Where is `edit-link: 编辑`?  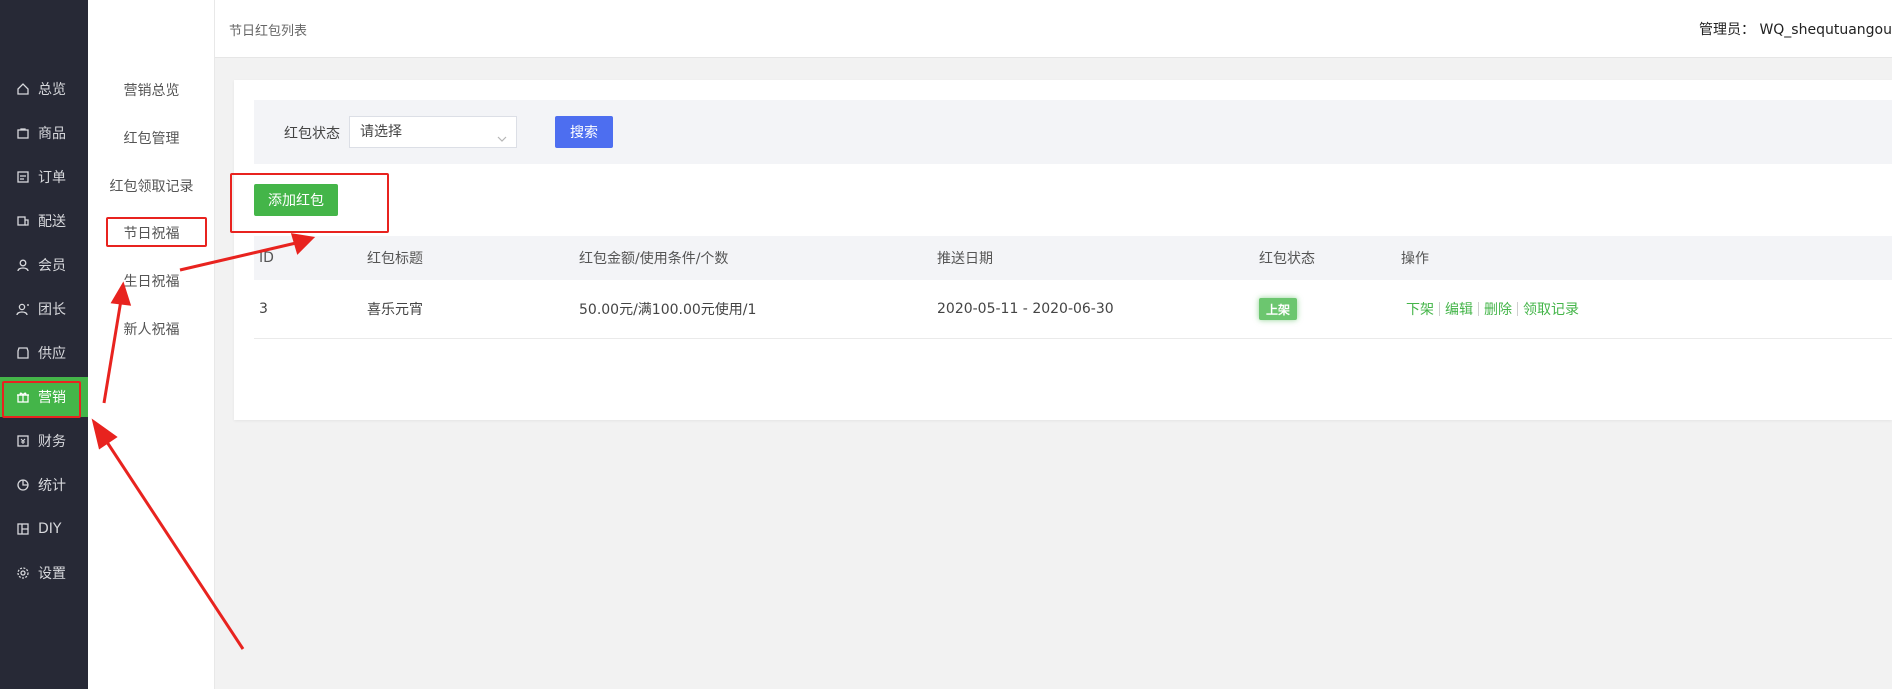 edit-link: 编辑 is located at coordinates (1459, 309).